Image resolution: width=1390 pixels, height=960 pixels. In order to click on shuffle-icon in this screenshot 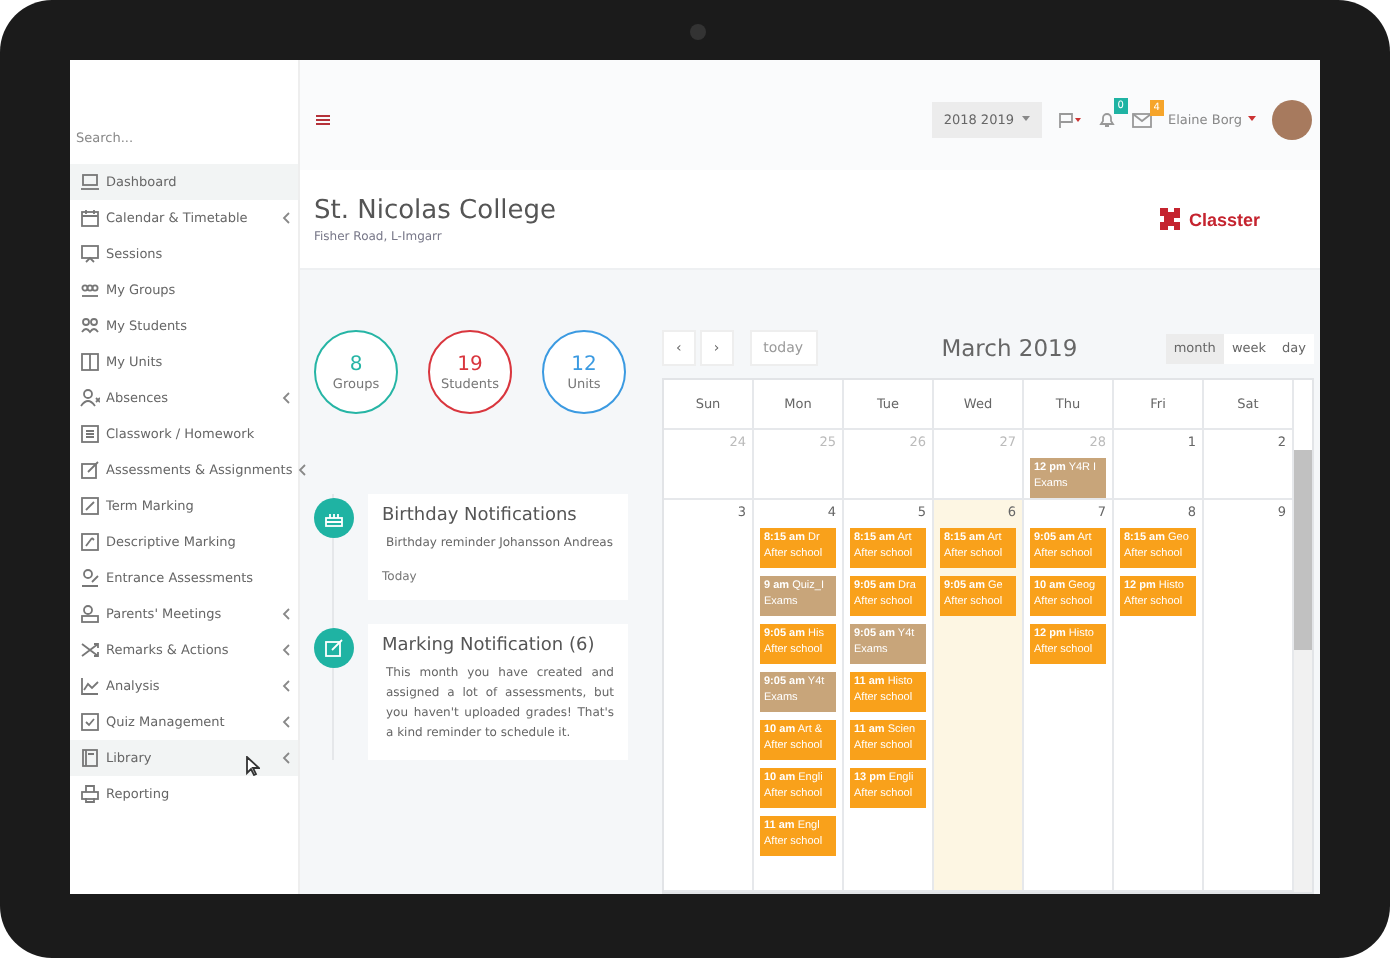, I will do `click(90, 650)`.